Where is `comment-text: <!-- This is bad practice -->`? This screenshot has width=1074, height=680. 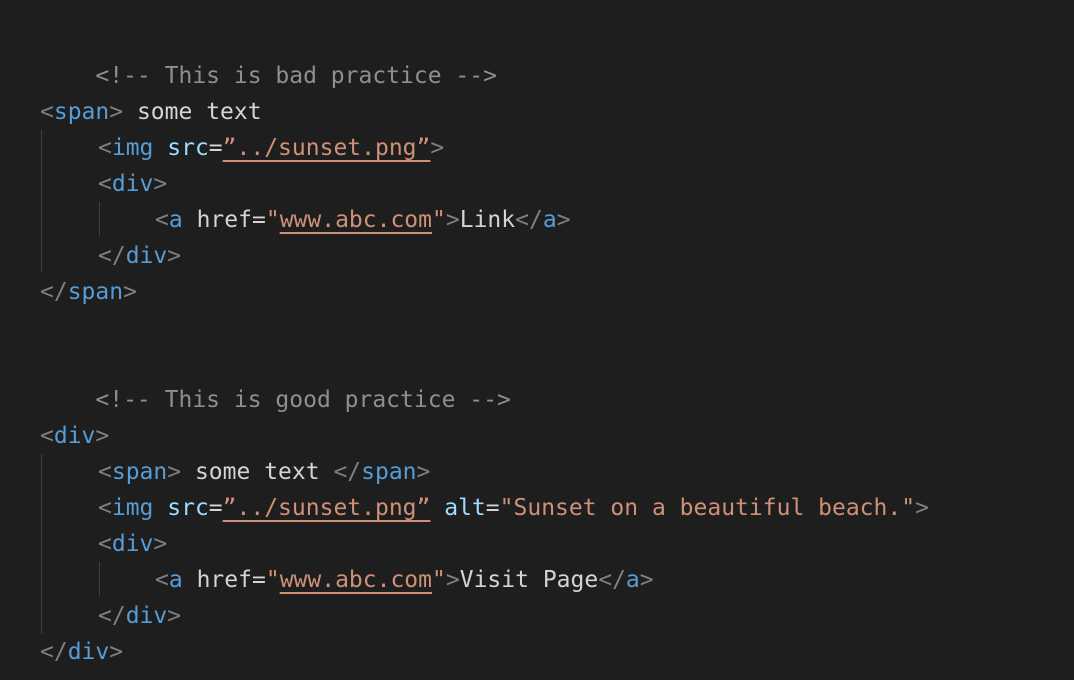 comment-text: <!-- This is bad practice --> is located at coordinates (296, 76).